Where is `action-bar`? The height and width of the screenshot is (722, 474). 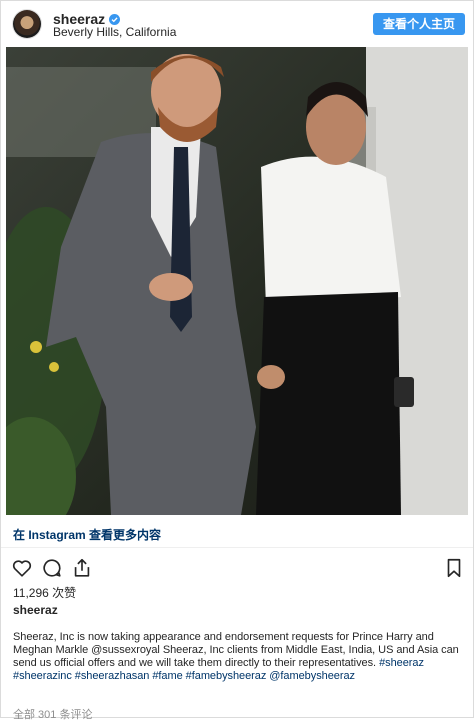
action-bar is located at coordinates (52, 568).